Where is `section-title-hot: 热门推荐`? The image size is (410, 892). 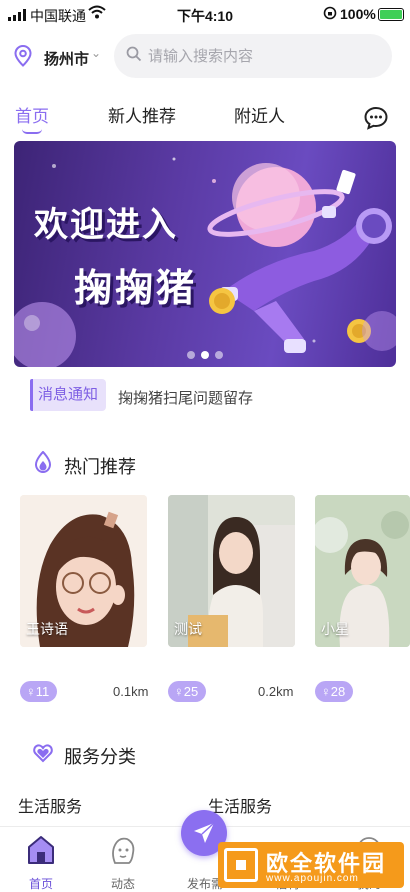 section-title-hot: 热门推荐 is located at coordinates (100, 467).